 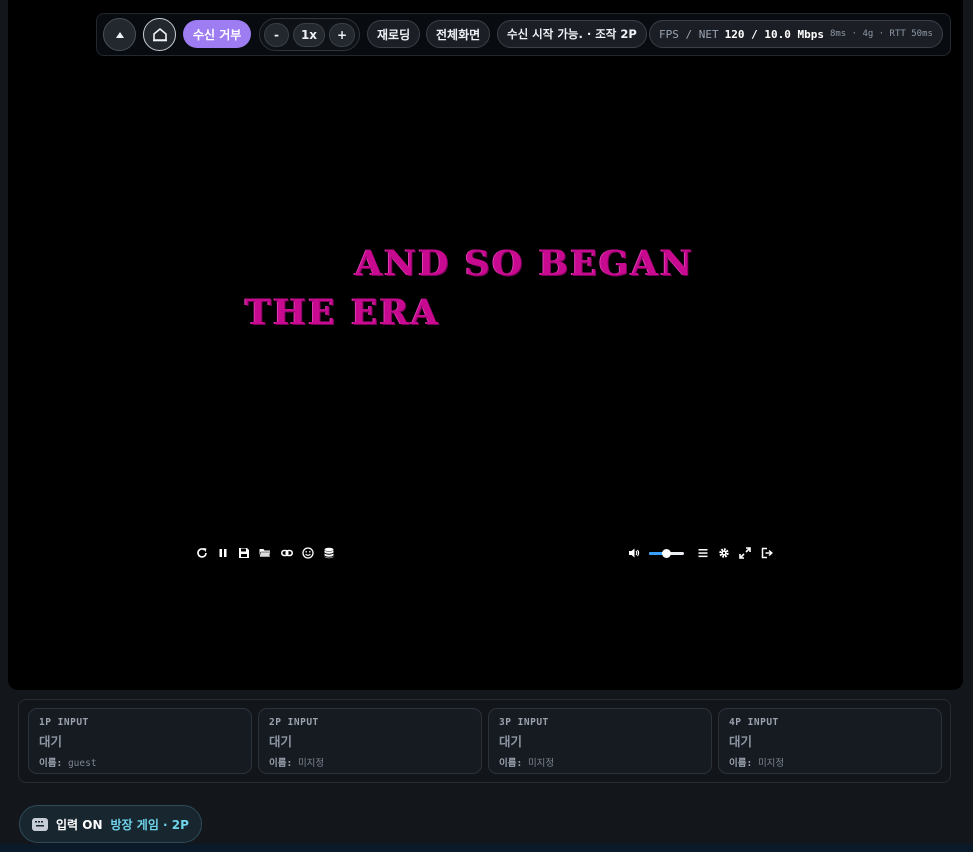 What do you see at coordinates (68, 763) in the screenshot?
I see `input-card-name: 이름: guest` at bounding box center [68, 763].